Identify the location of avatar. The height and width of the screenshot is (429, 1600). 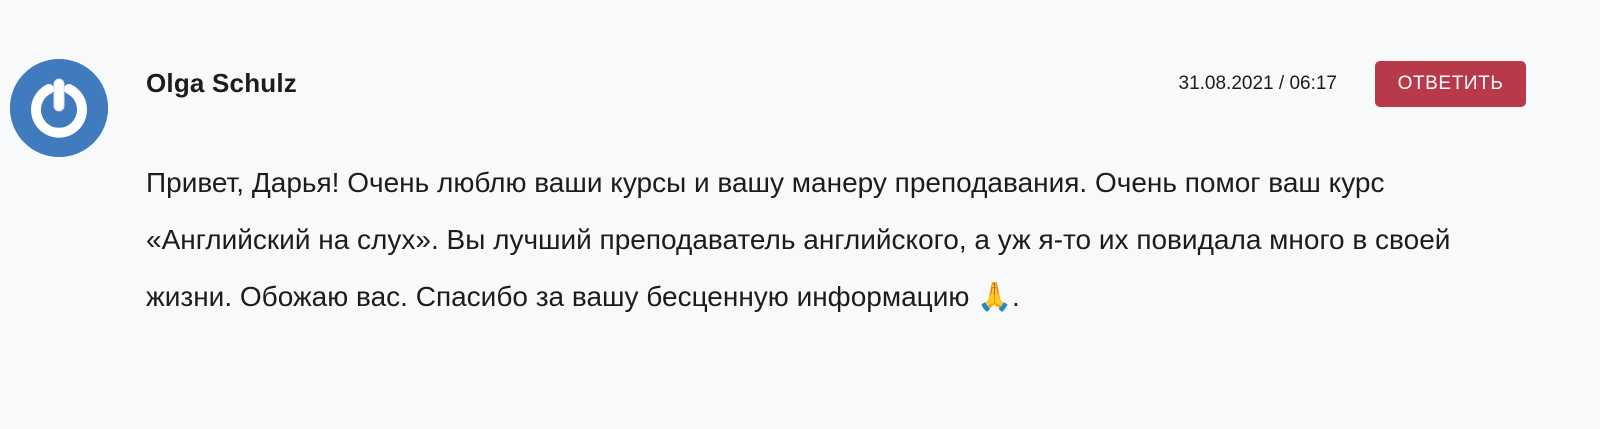
(59, 108).